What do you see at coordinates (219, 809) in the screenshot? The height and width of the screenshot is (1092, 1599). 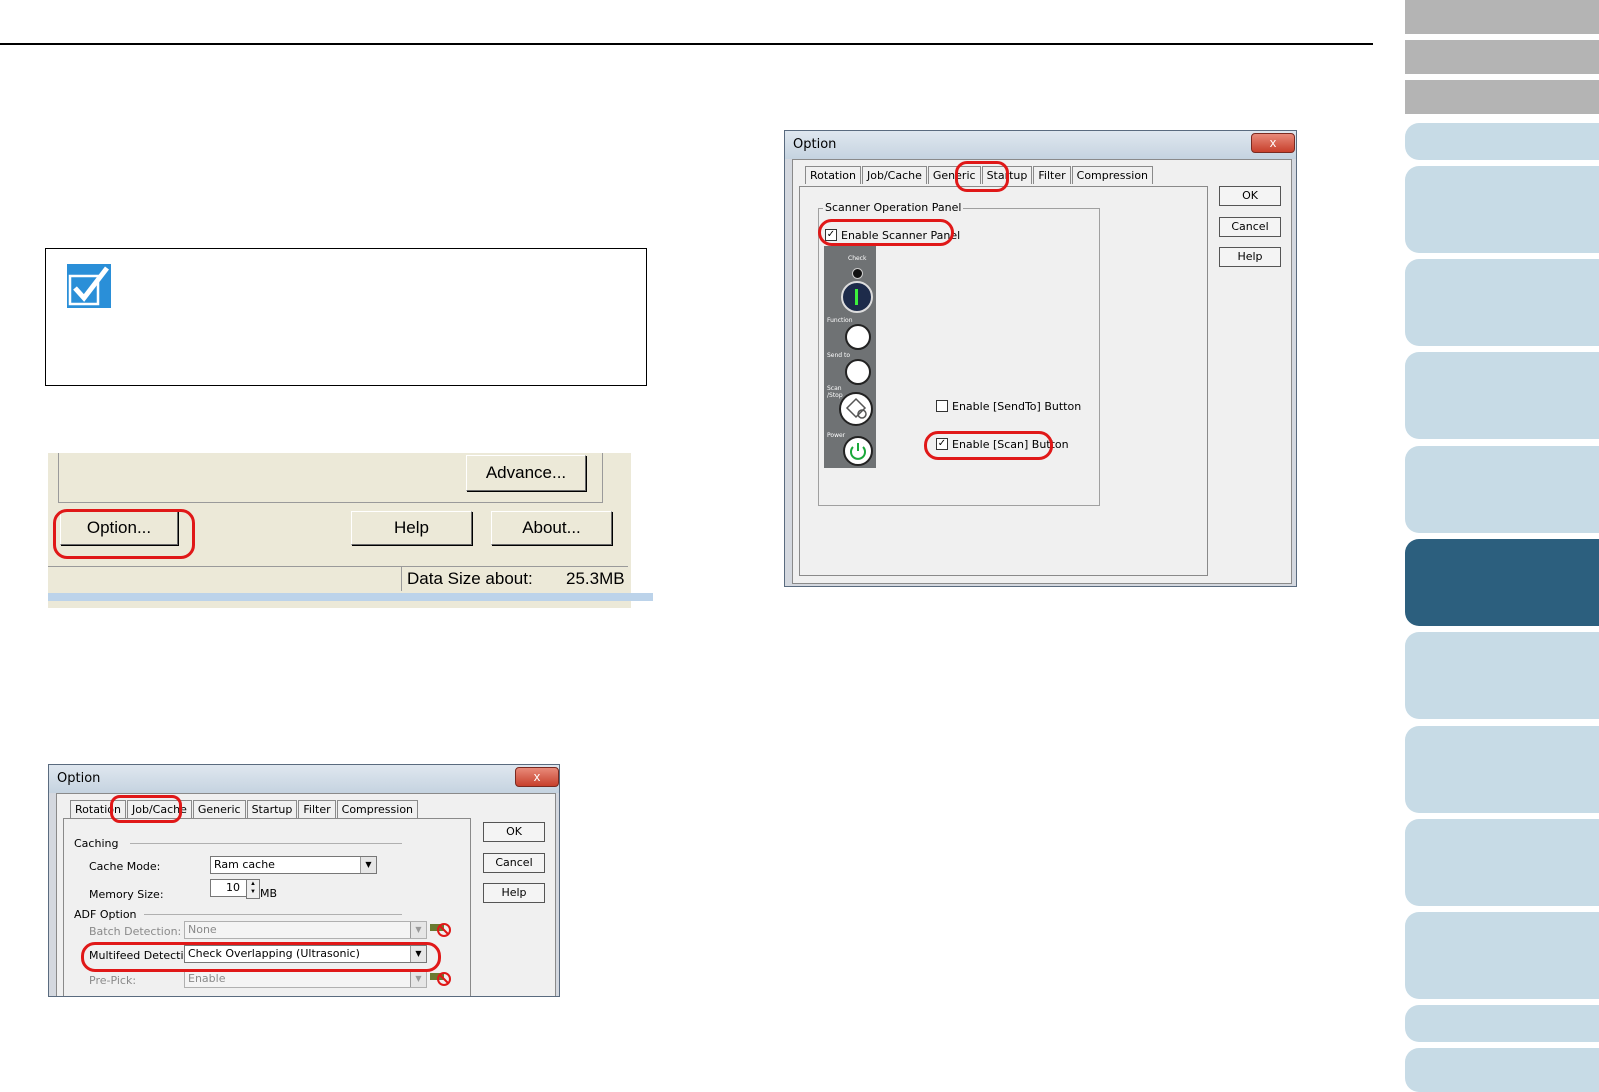 I see `tab-generic: Generic` at bounding box center [219, 809].